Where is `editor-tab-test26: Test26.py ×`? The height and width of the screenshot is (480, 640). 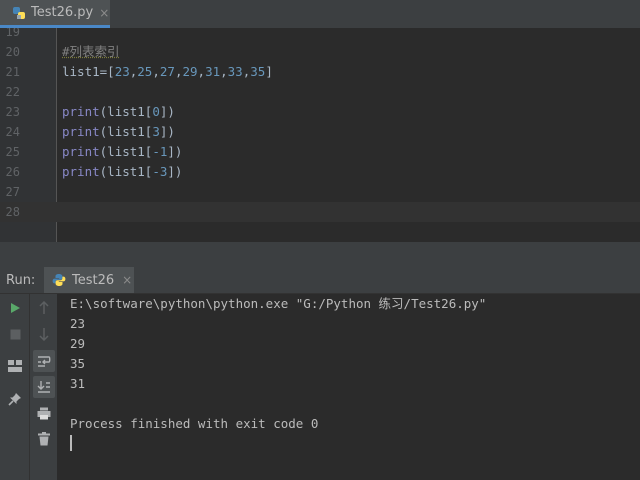
editor-tab-test26: Test26.py × is located at coordinates (55, 14).